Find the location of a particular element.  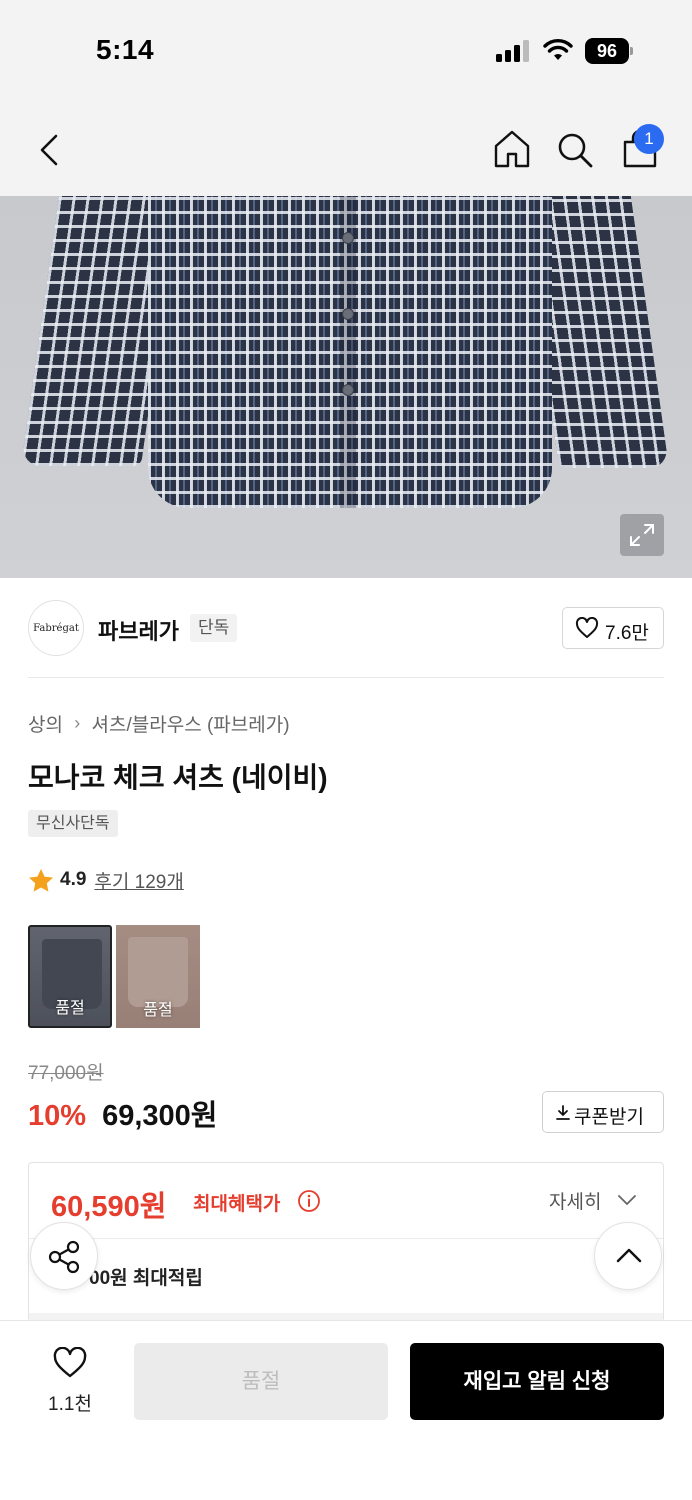

brand-like-button: 7.6만 is located at coordinates (613, 628).